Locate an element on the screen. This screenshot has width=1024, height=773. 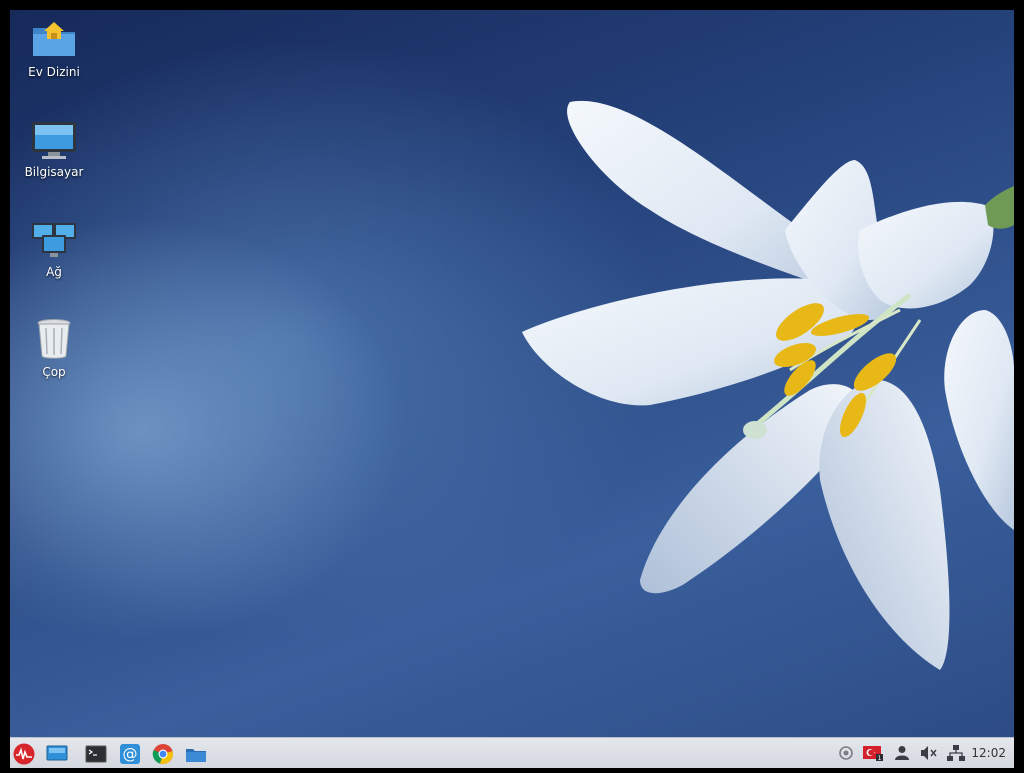
keyboard-layout-icon: 1 is located at coordinates (873, 753).